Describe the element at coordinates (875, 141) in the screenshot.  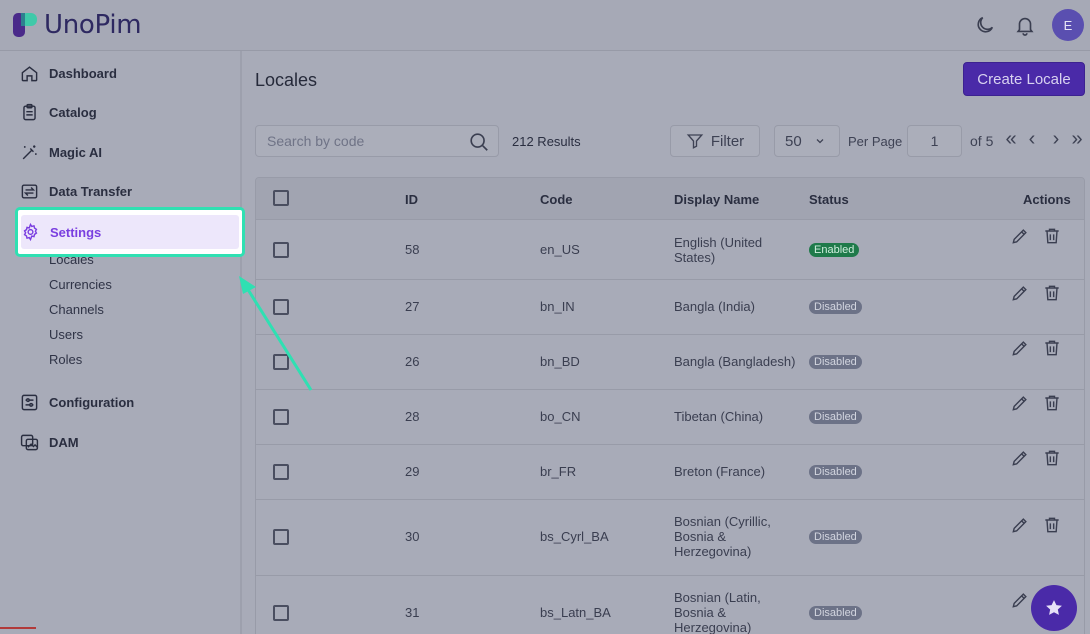
I see `per-page-label: Per Page` at that location.